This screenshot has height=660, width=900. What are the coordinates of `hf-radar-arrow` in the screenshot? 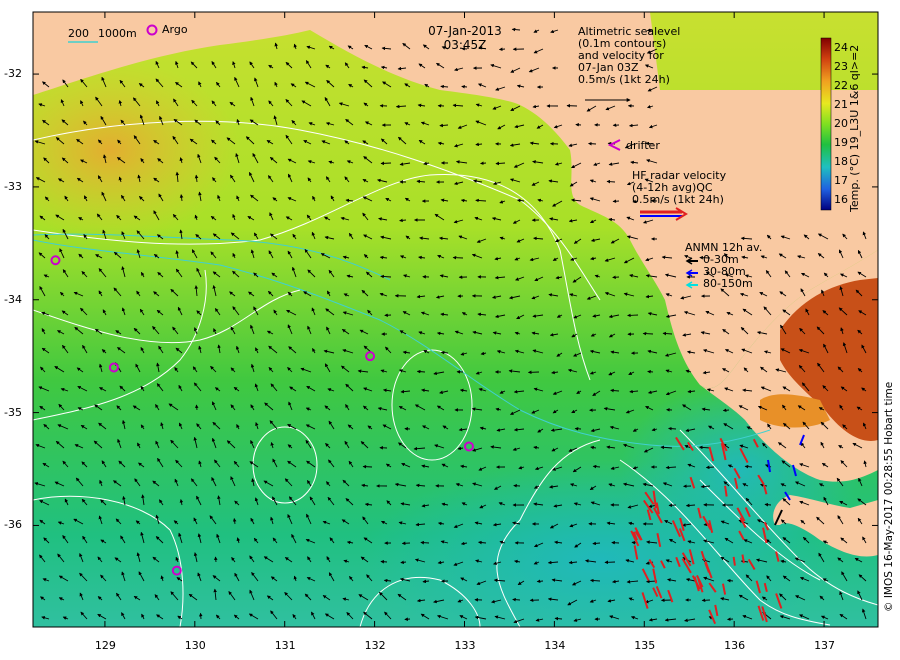 It's located at (734, 561).